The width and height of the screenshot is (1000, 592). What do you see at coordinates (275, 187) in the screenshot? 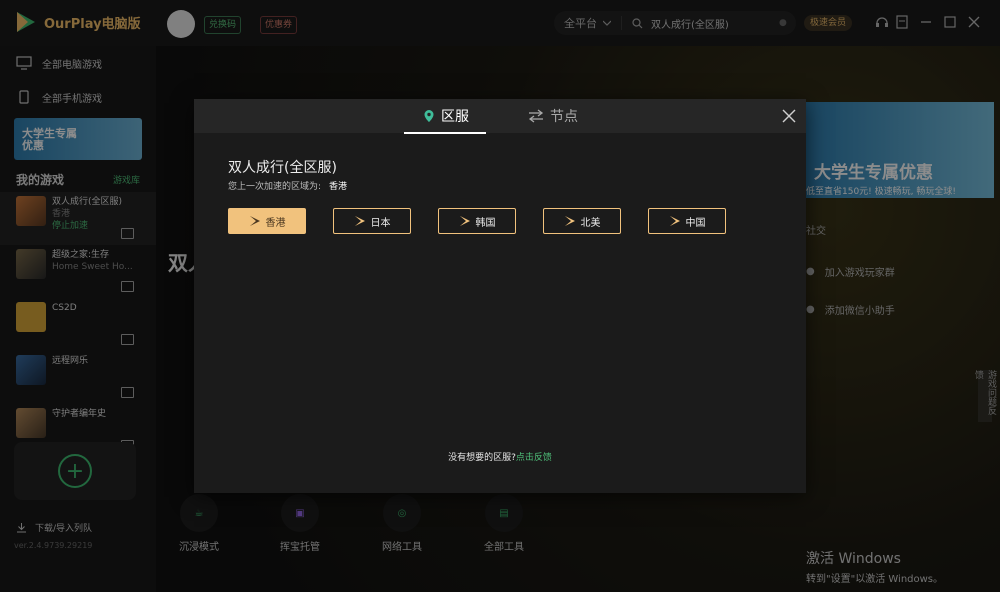
I see `last-region-prefix: 您上一次加速的区域为:` at bounding box center [275, 187].